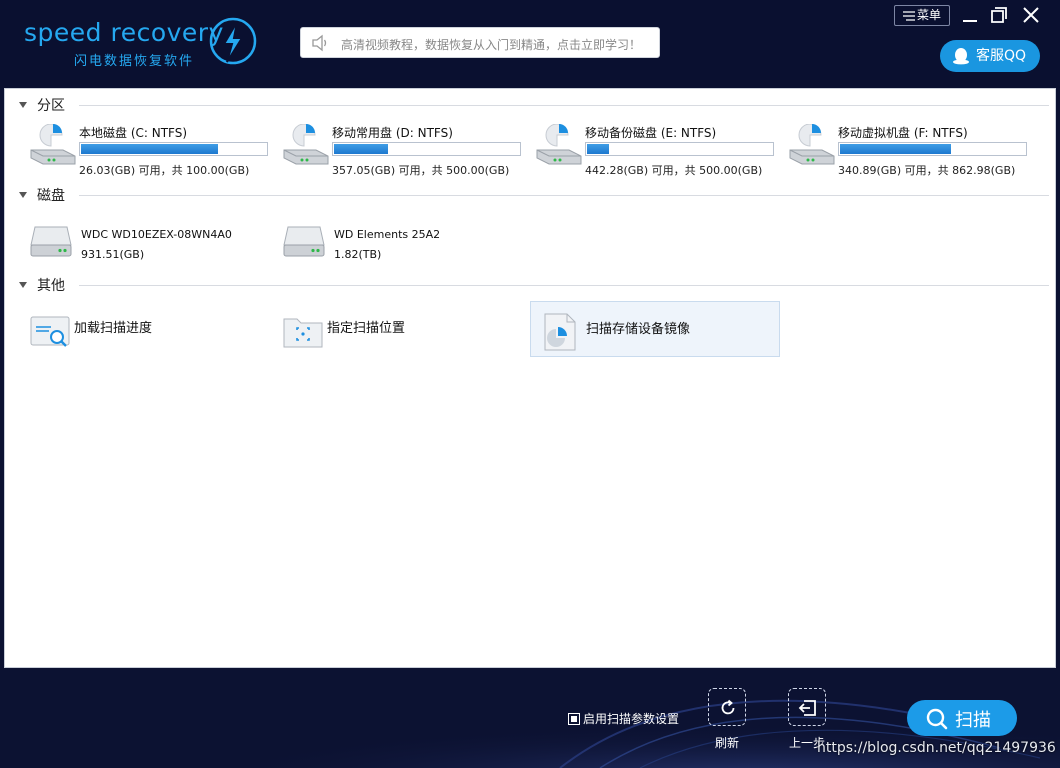  I want to click on customer-service-qq-button: 客服QQ, so click(990, 56).